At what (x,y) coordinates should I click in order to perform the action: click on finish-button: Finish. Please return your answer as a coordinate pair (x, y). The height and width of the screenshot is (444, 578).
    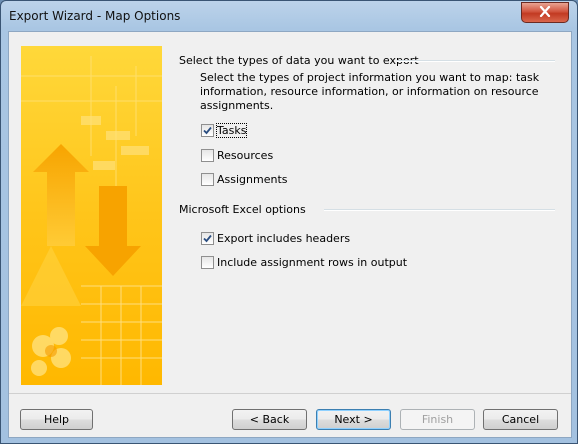
    Looking at the image, I should click on (437, 419).